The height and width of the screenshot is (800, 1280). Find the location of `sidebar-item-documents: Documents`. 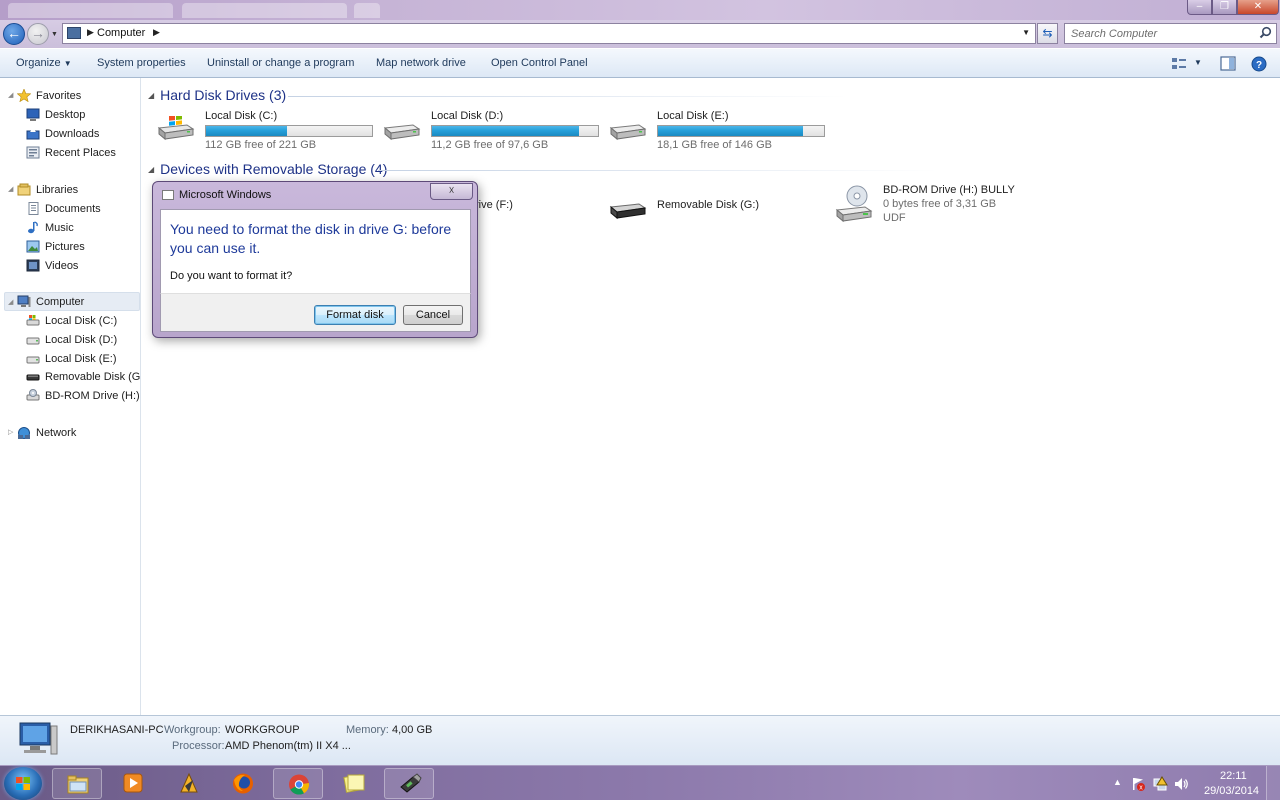

sidebar-item-documents: Documents is located at coordinates (82, 209).